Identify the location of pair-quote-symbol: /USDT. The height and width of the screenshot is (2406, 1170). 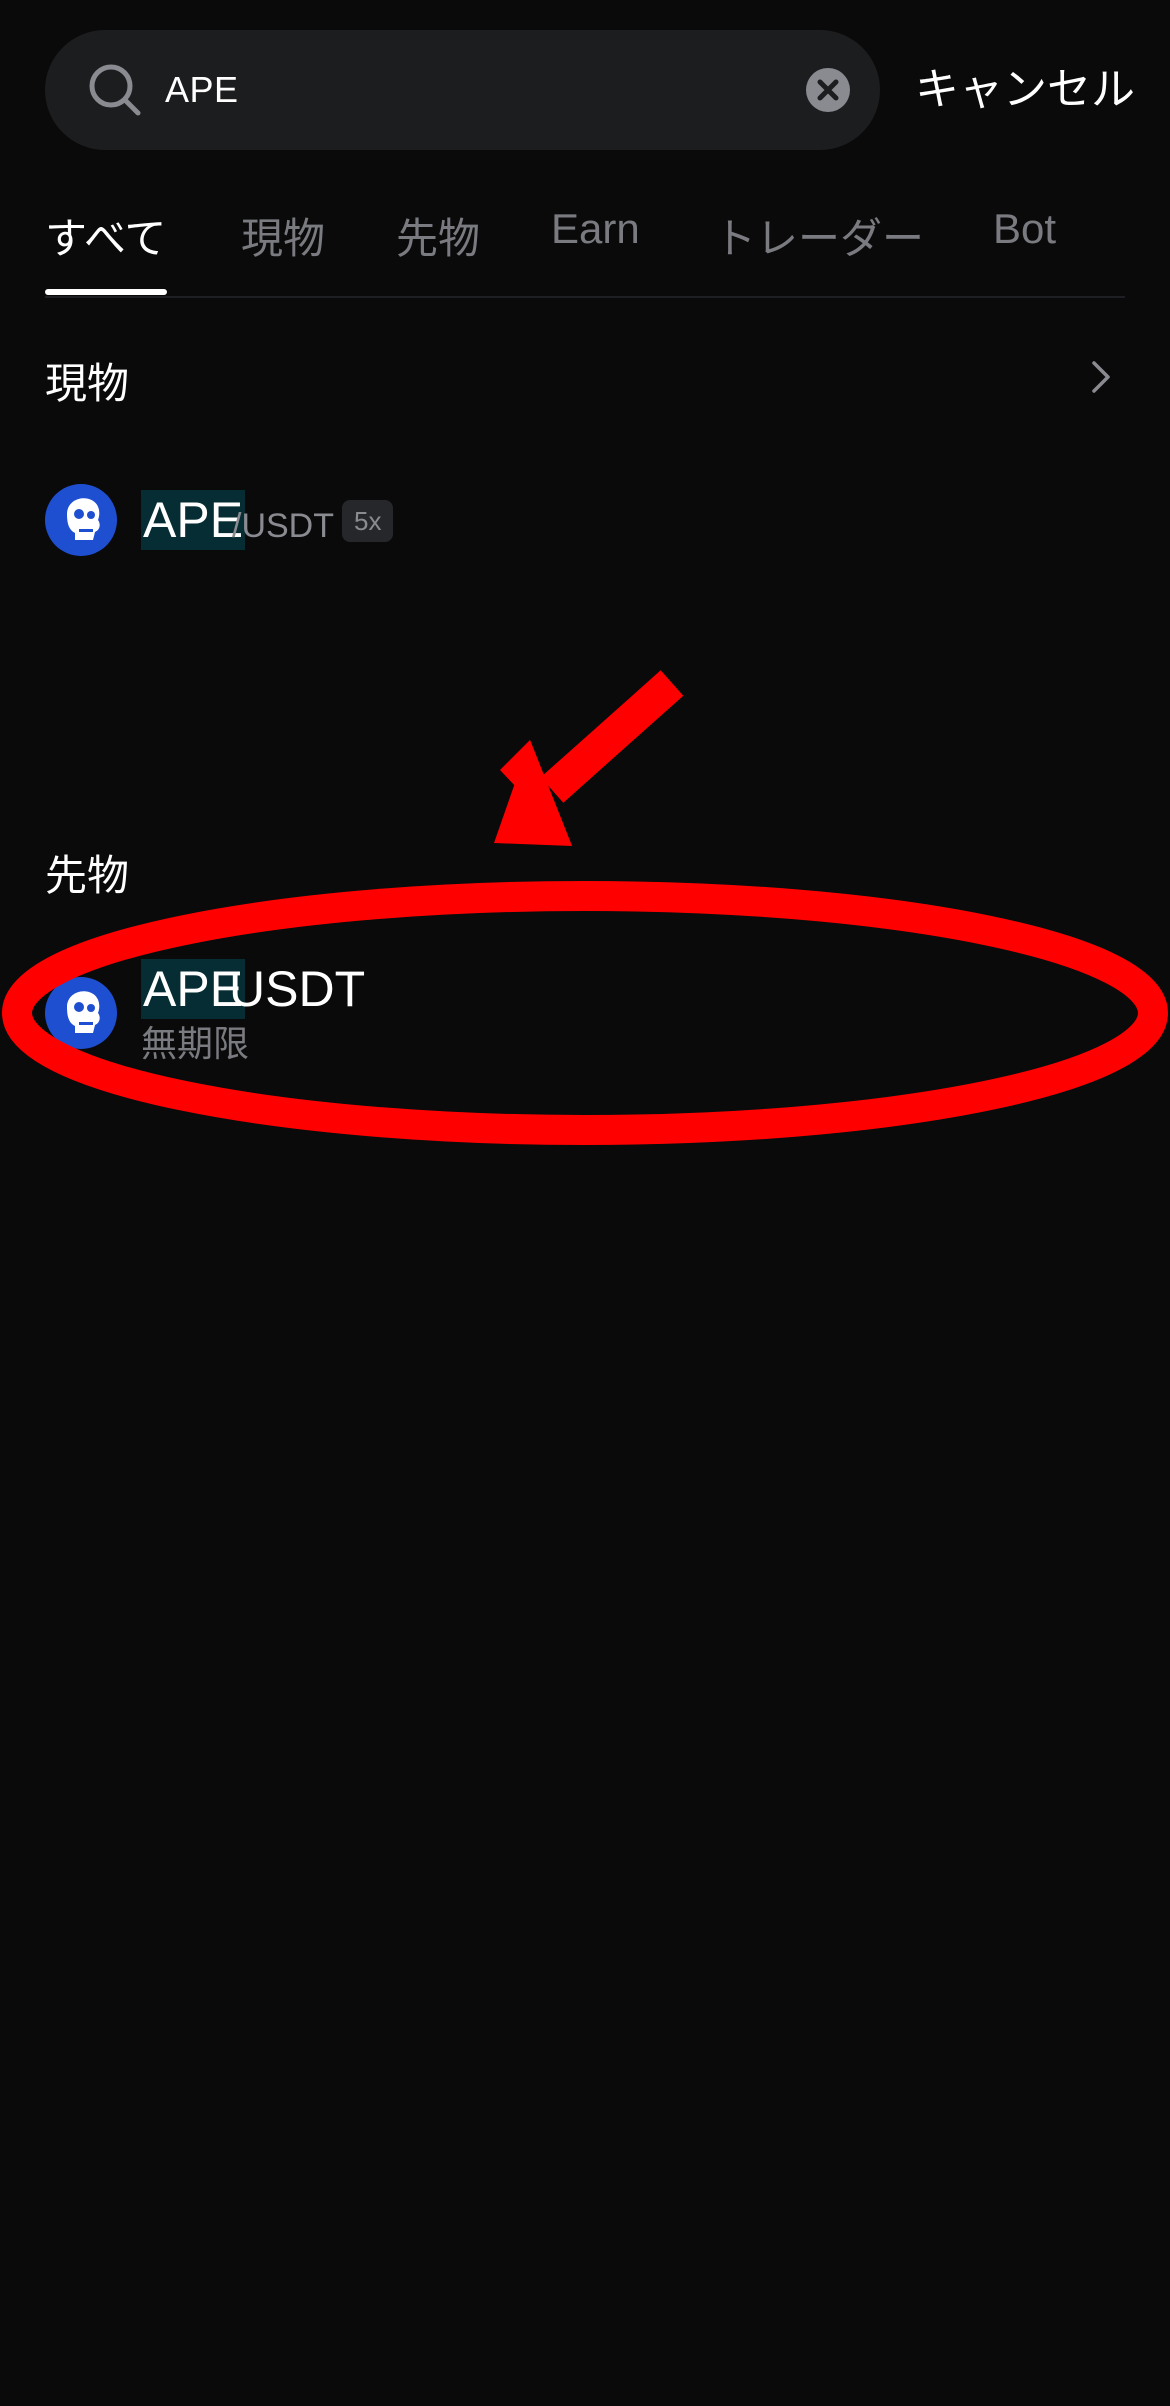
(283, 526).